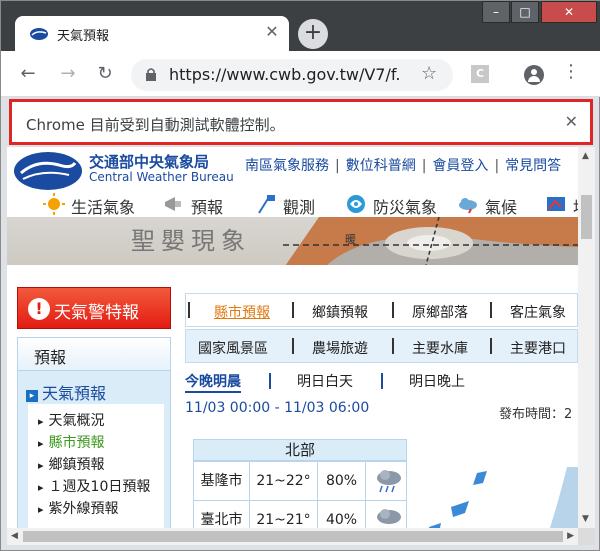 The width and height of the screenshot is (600, 551). What do you see at coordinates (284, 514) in the screenshot?
I see `temperature: 21~21°` at bounding box center [284, 514].